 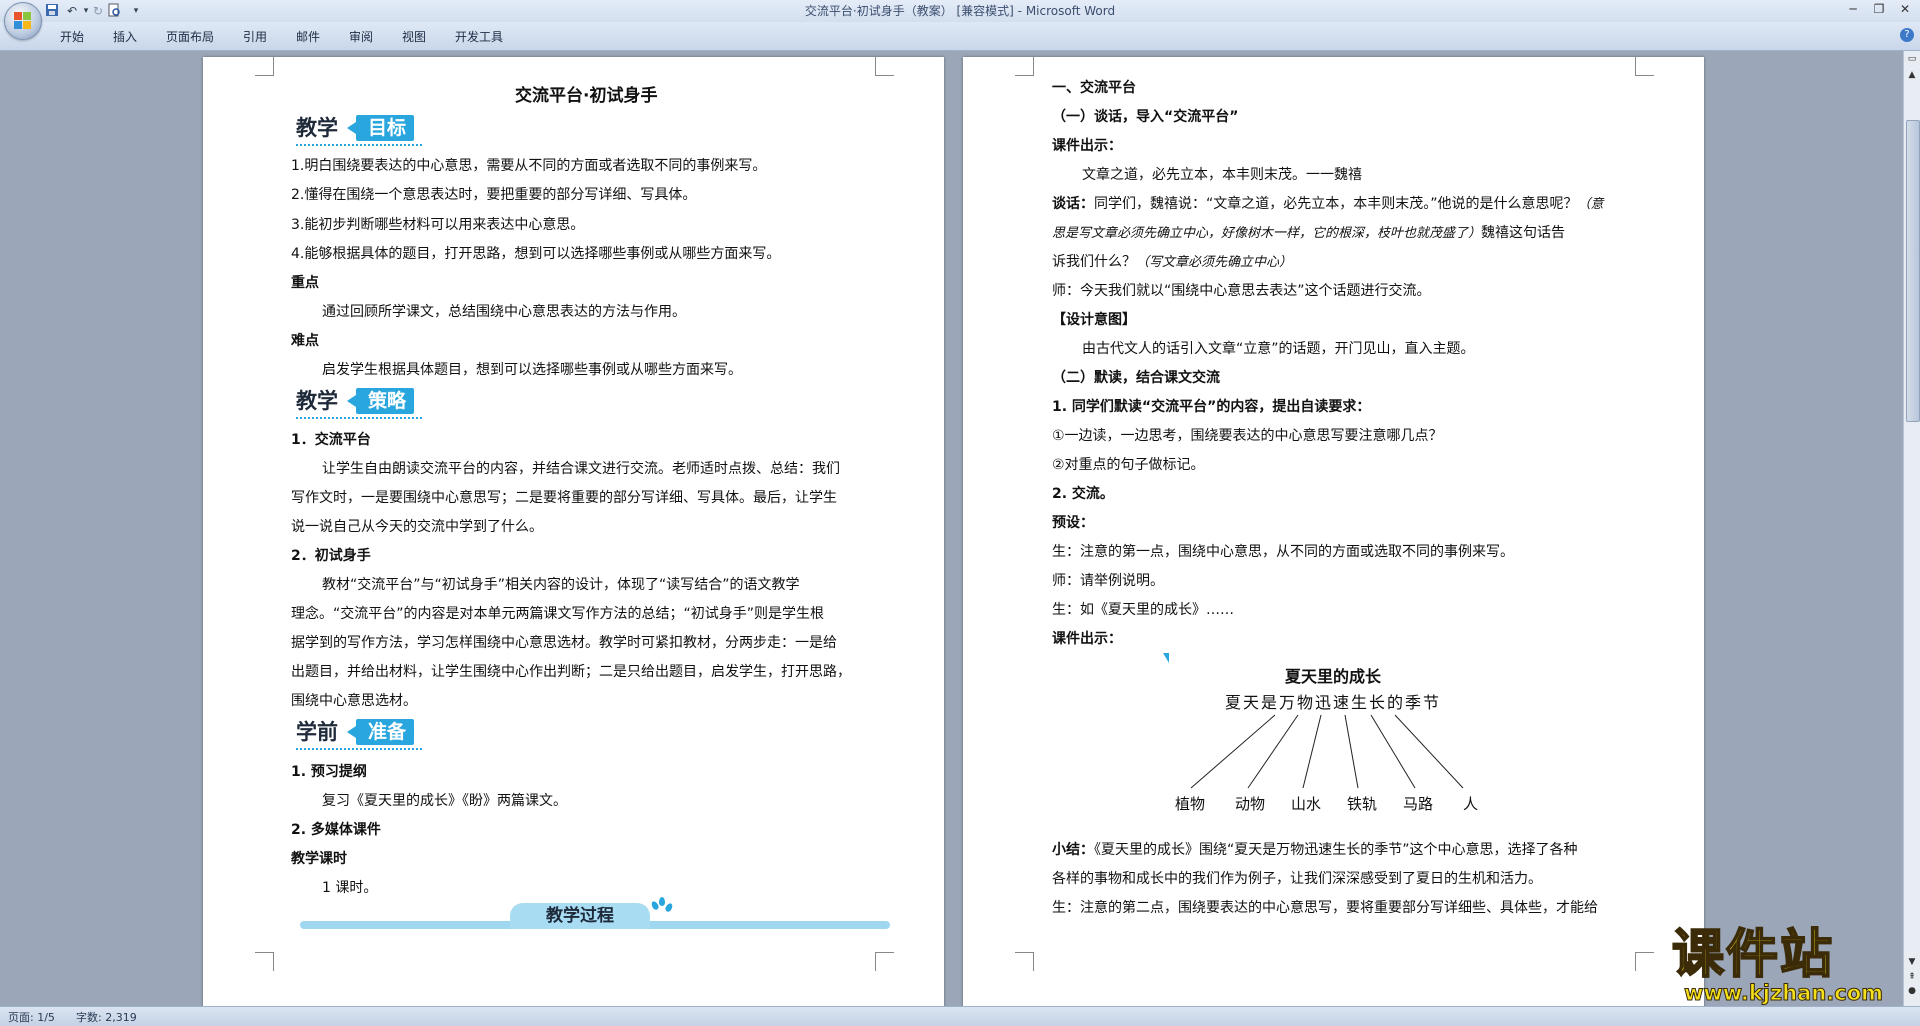 What do you see at coordinates (331, 440) in the screenshot?
I see `strategy-title: 1．交流平台` at bounding box center [331, 440].